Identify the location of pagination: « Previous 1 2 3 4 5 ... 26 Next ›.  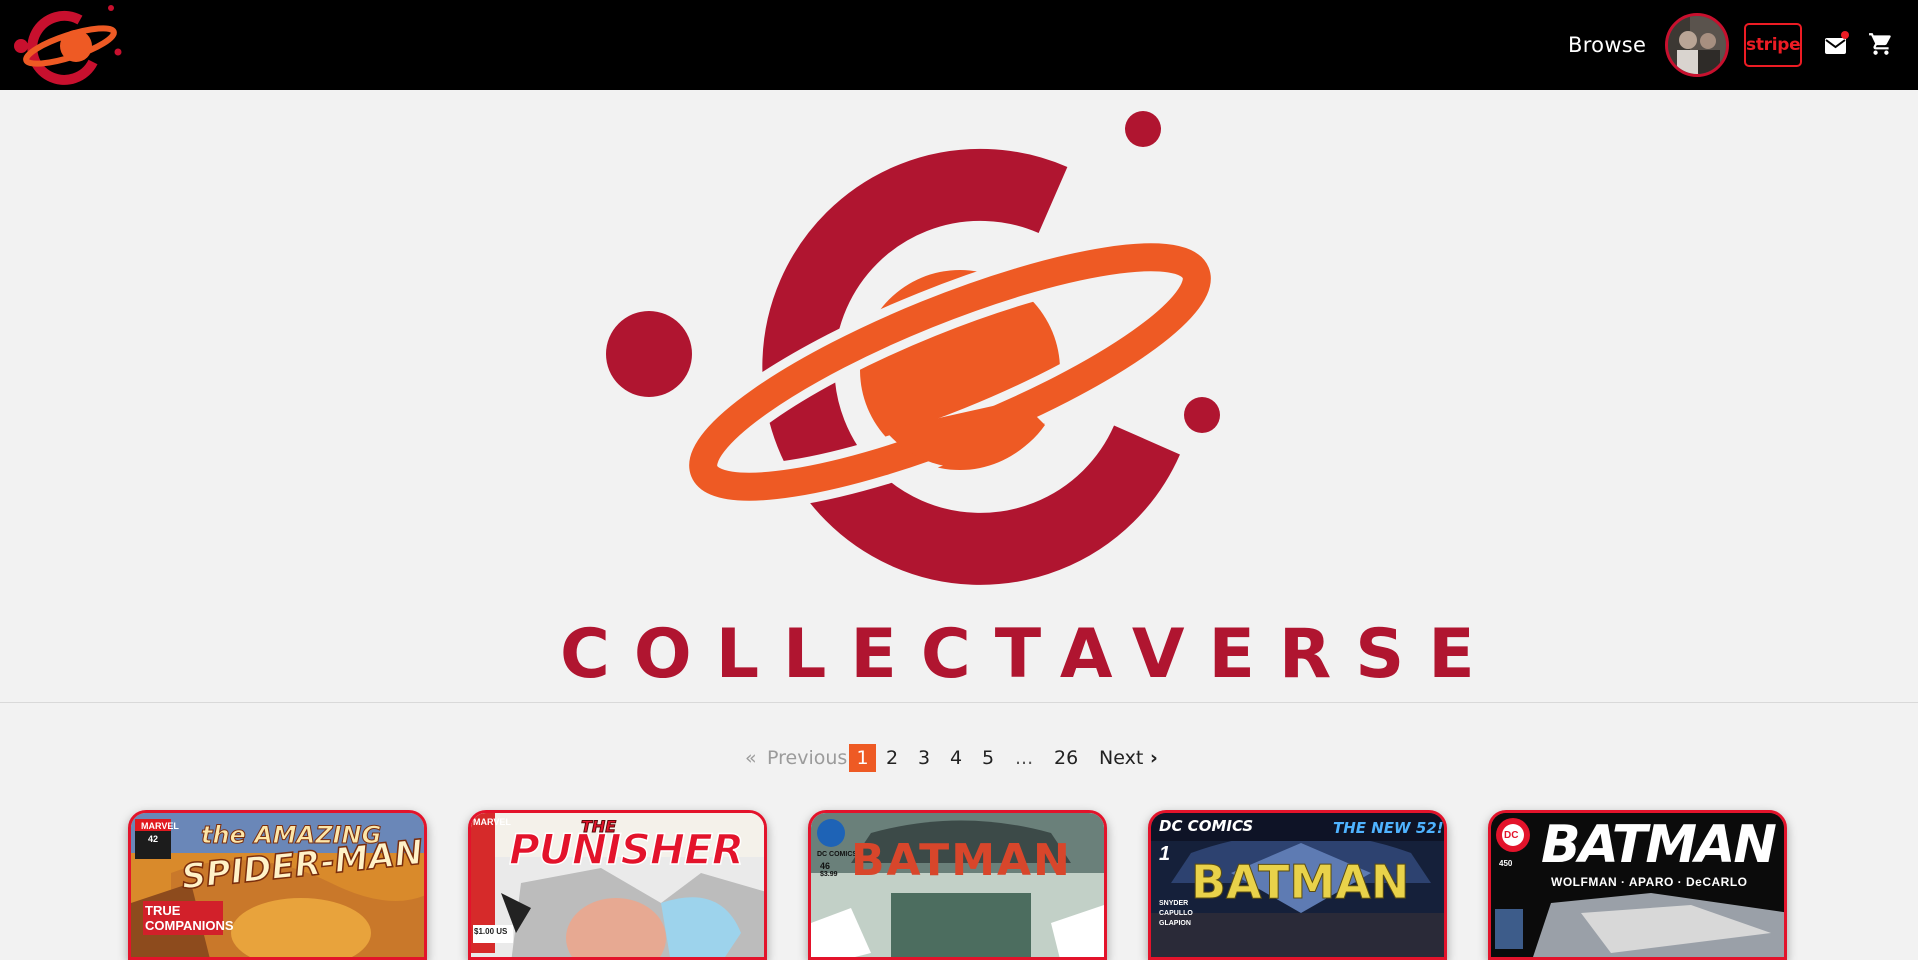
(959, 758).